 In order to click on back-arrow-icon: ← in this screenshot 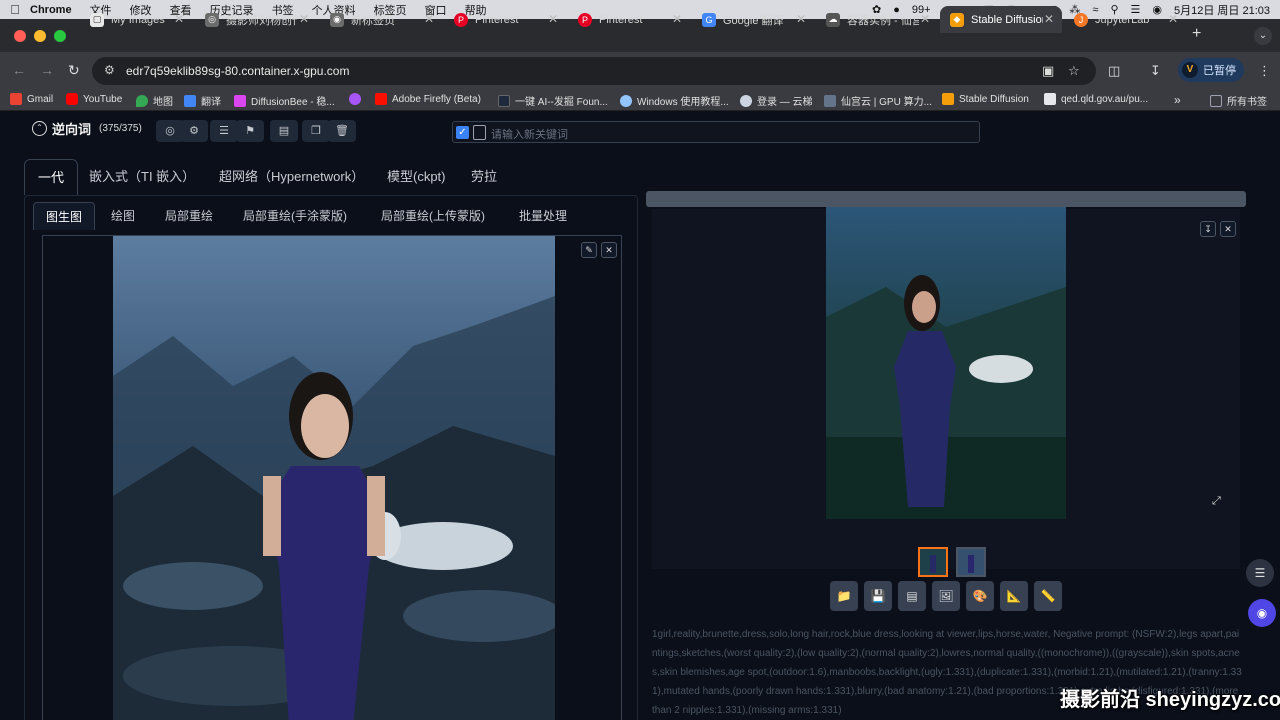, I will do `click(19, 70)`.